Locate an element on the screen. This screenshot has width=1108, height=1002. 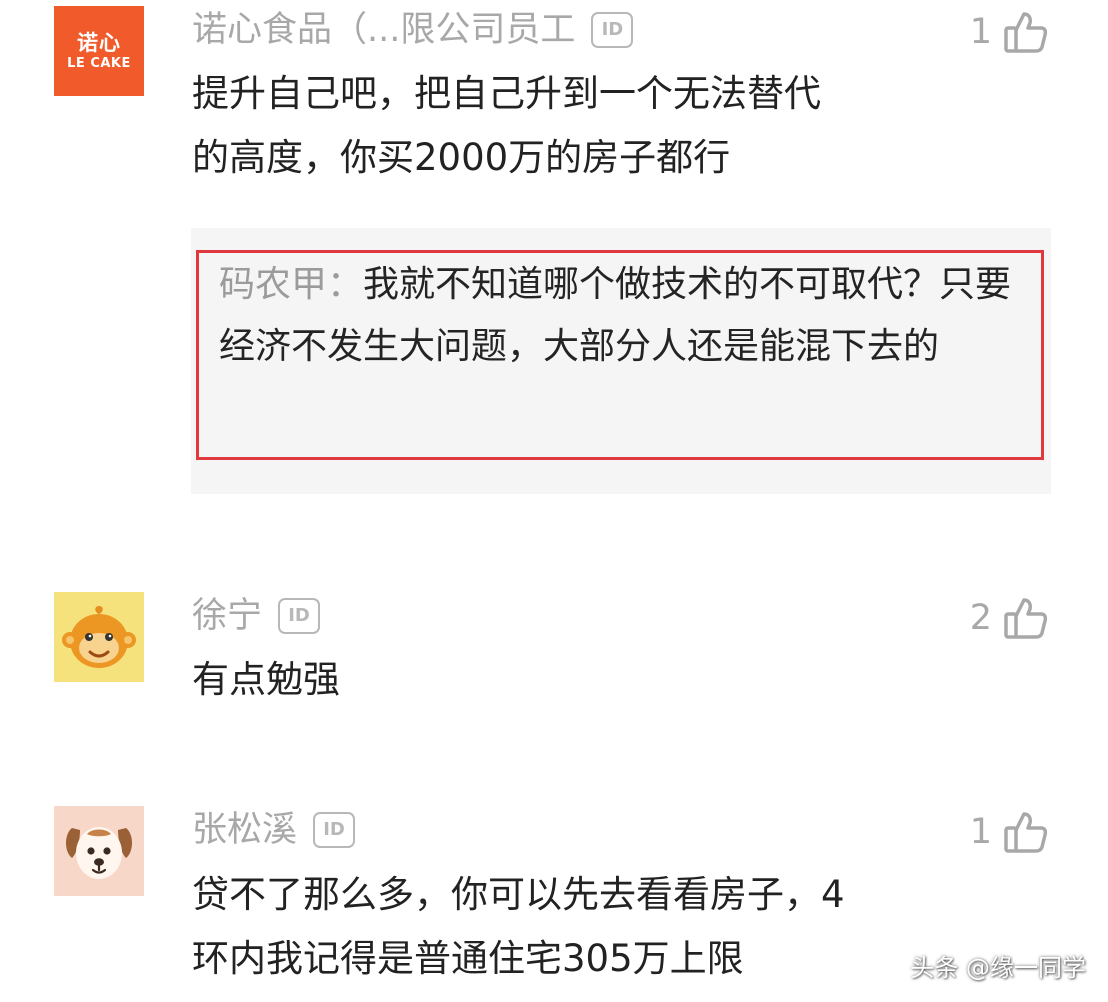
commenter-avatar: 诺心 LE CAKE is located at coordinates (99, 51).